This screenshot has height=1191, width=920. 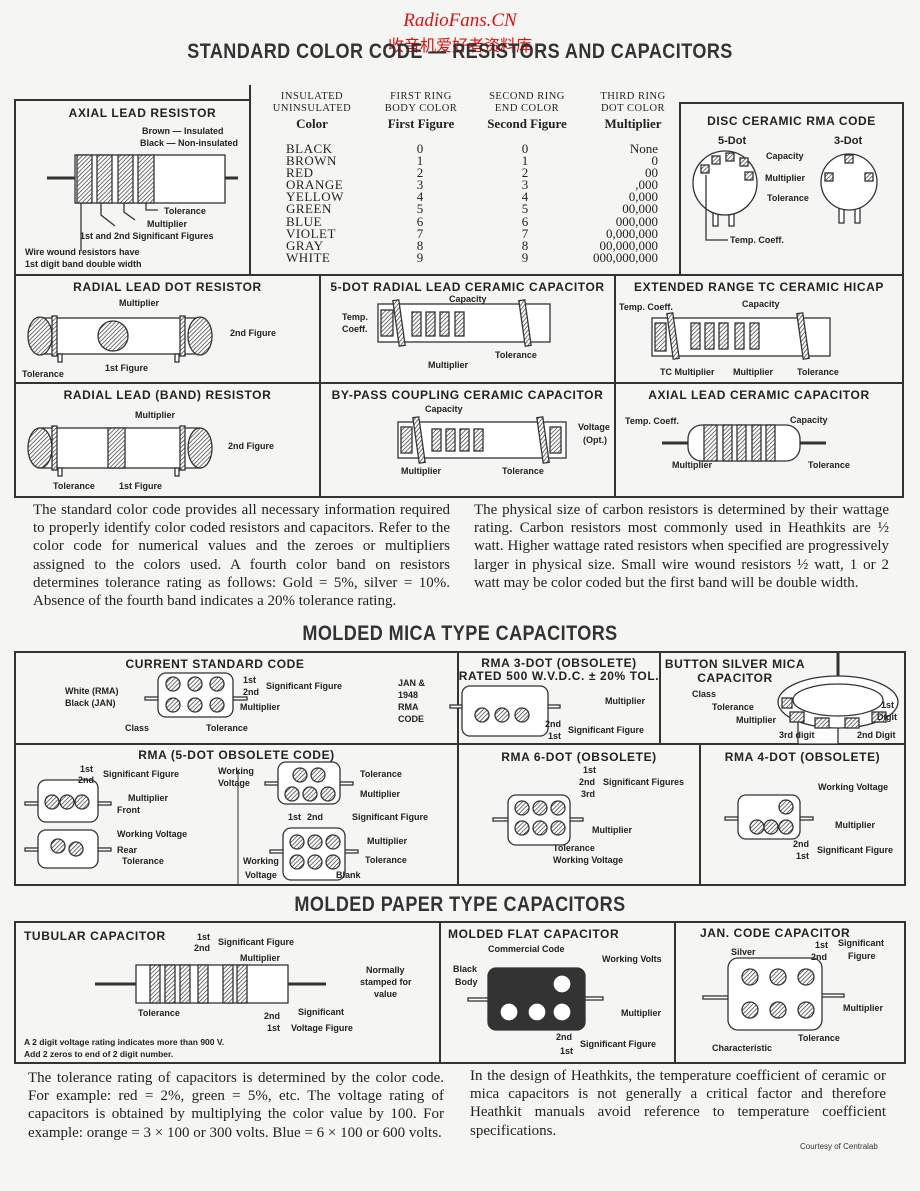 What do you see at coordinates (595, 440) in the screenshot?
I see `label: (Opt.)` at bounding box center [595, 440].